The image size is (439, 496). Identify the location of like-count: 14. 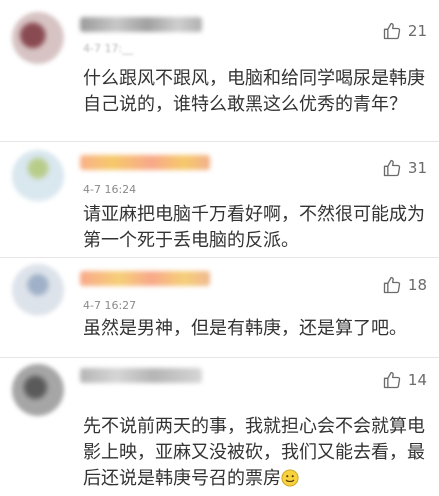
(417, 380).